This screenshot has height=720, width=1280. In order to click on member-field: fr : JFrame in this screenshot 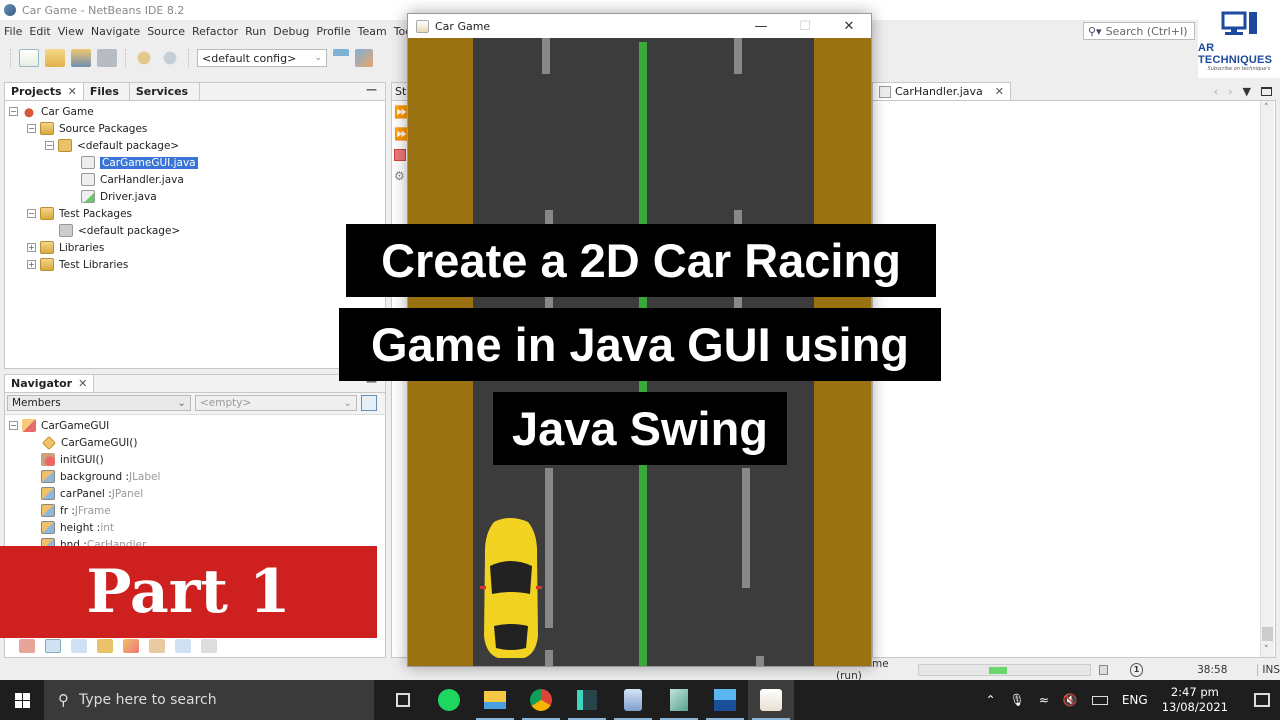, I will do `click(195, 510)`.